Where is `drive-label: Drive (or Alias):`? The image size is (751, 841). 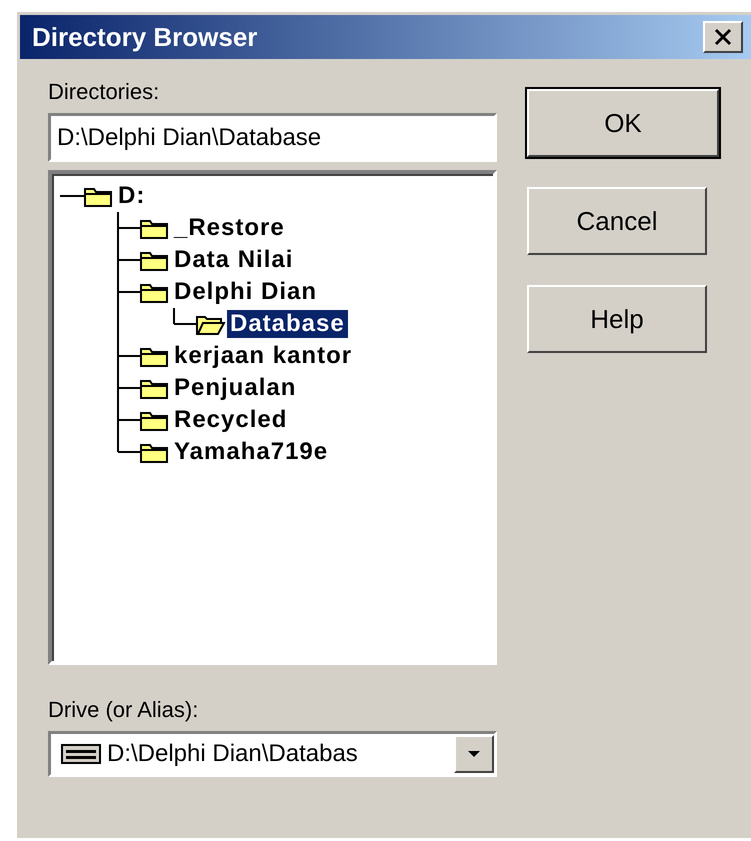
drive-label: Drive (or Alias): is located at coordinates (124, 710).